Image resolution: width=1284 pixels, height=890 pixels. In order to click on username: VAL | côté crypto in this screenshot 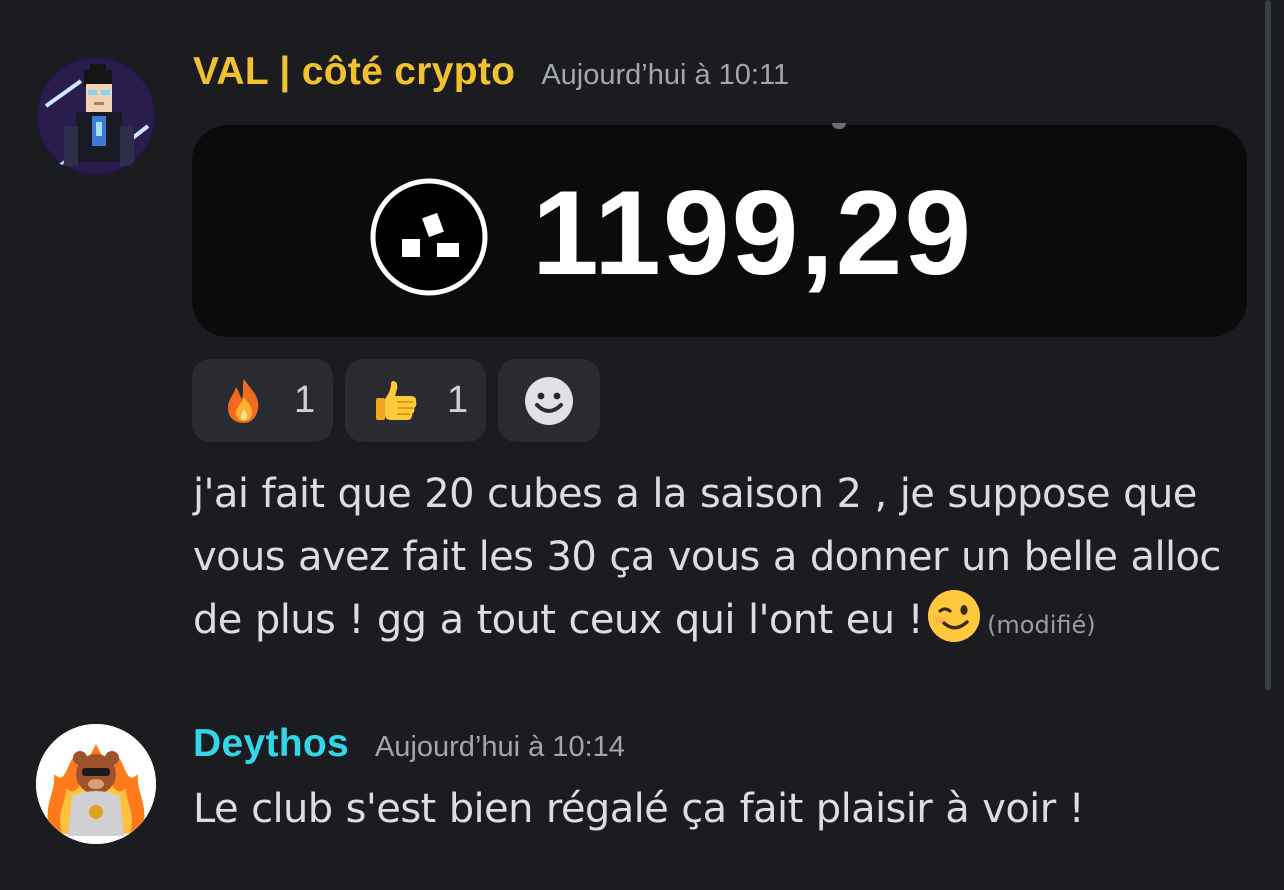, I will do `click(354, 72)`.